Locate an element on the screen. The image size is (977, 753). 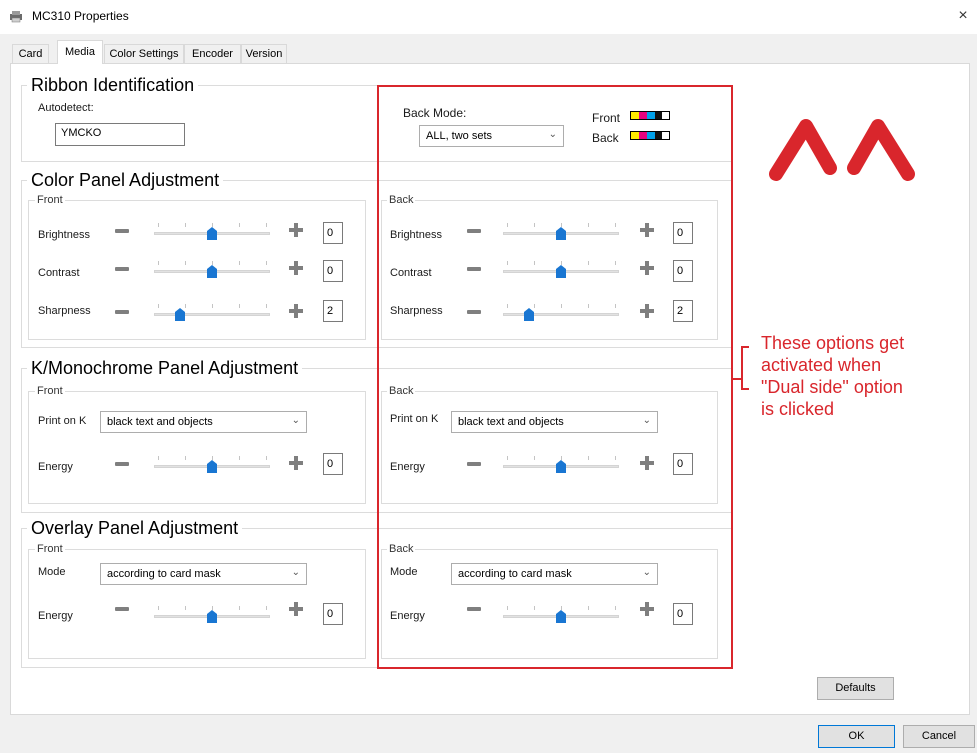
color-front-sharpness-label: Sharpness is located at coordinates (64, 311).